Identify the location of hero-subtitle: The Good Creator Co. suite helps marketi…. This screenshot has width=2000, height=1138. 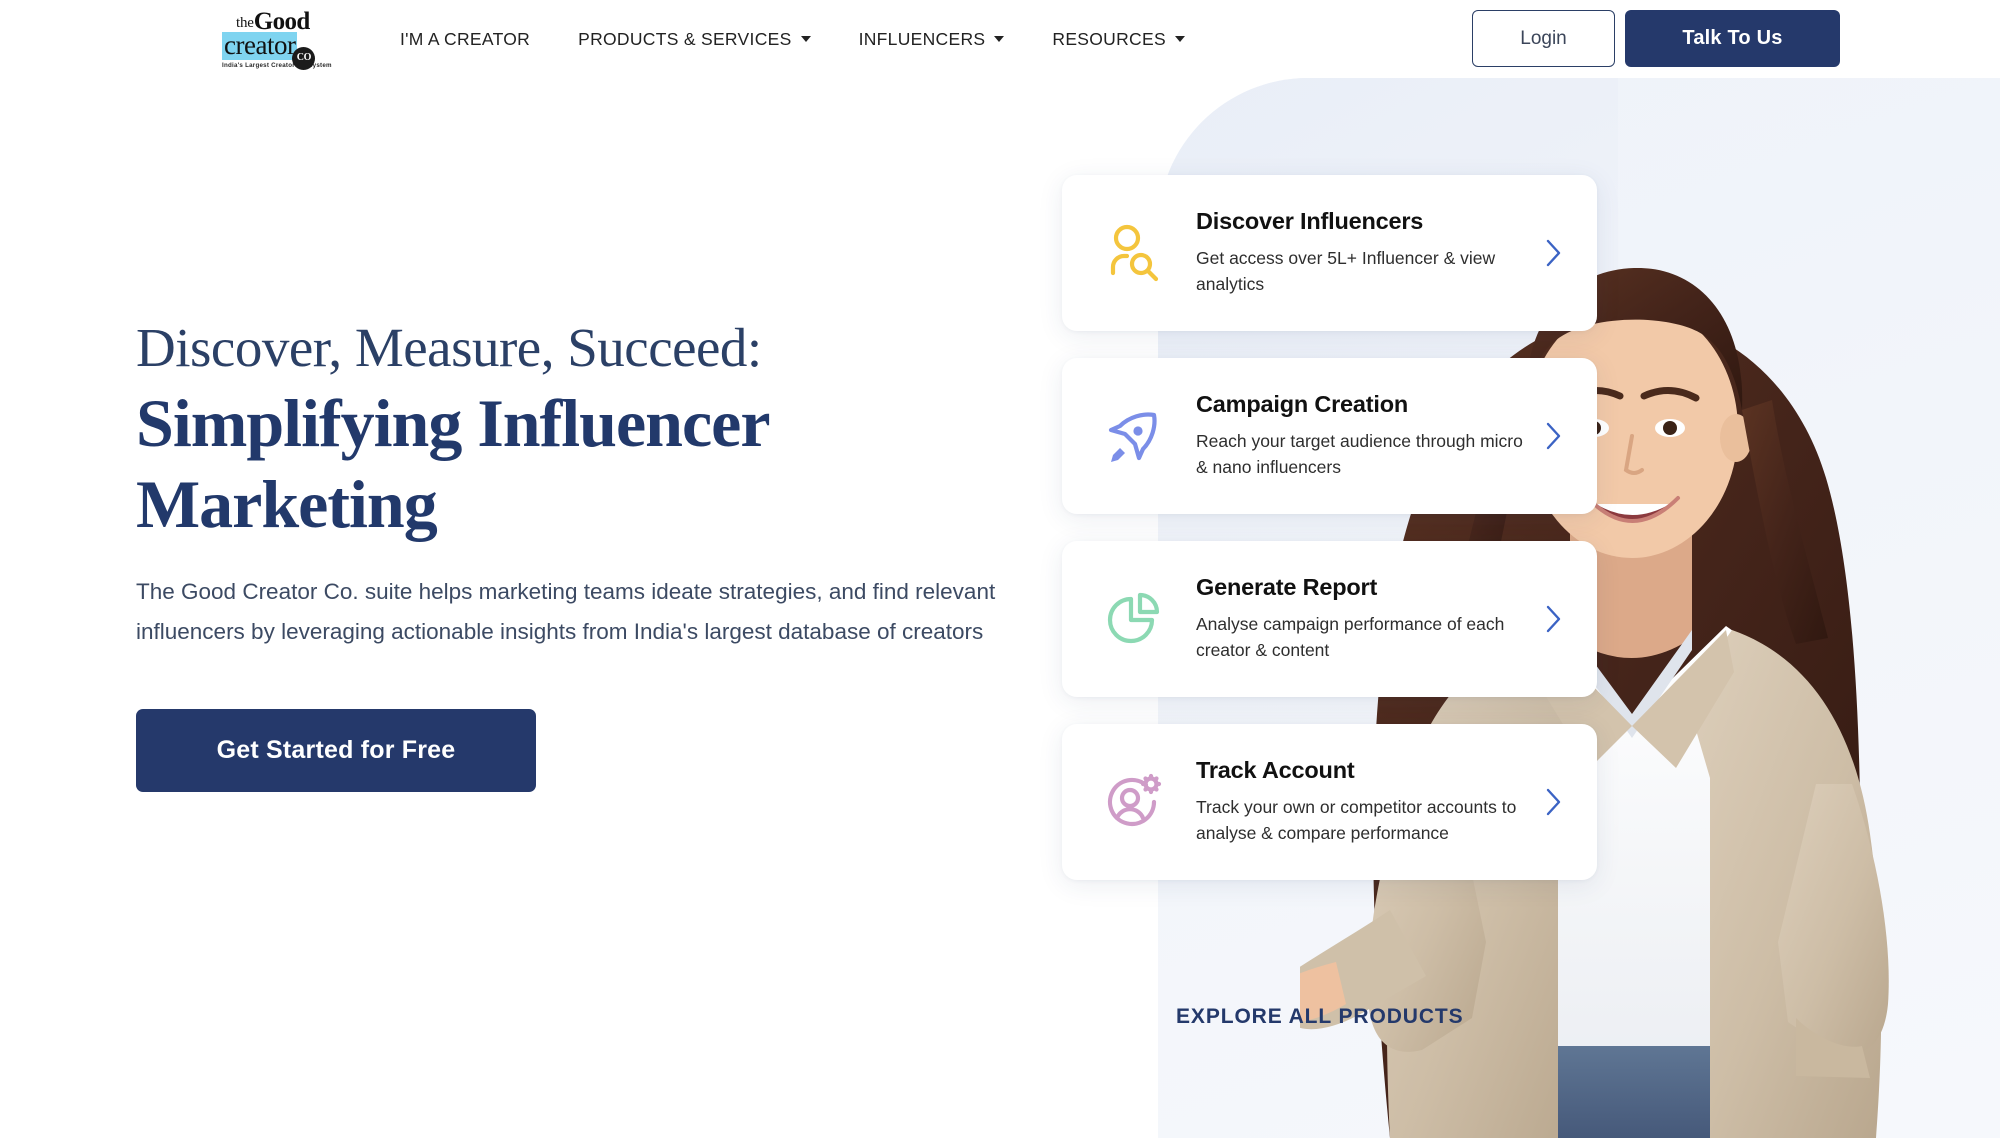
(566, 611).